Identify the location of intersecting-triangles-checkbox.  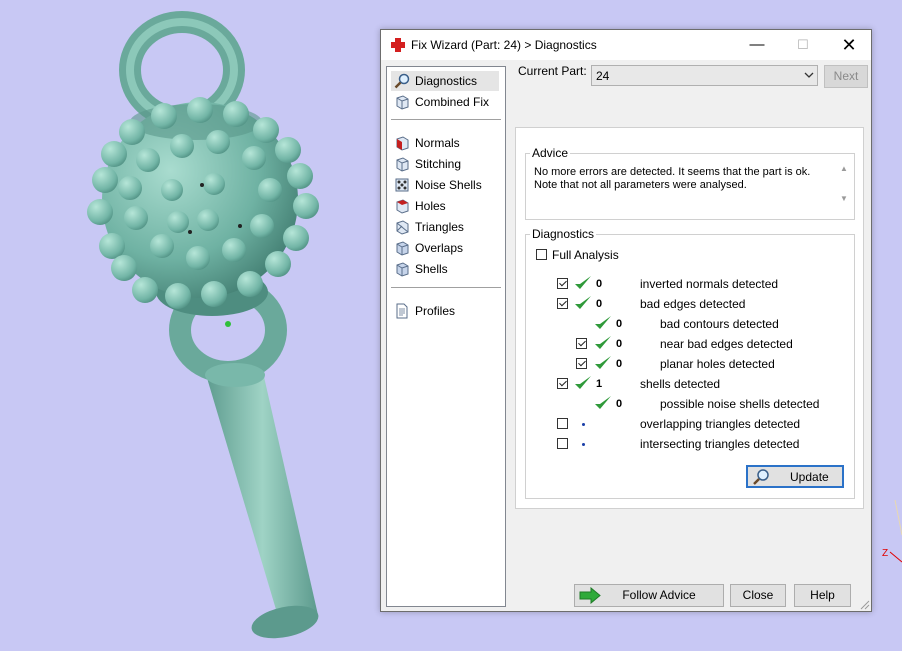
(562, 443).